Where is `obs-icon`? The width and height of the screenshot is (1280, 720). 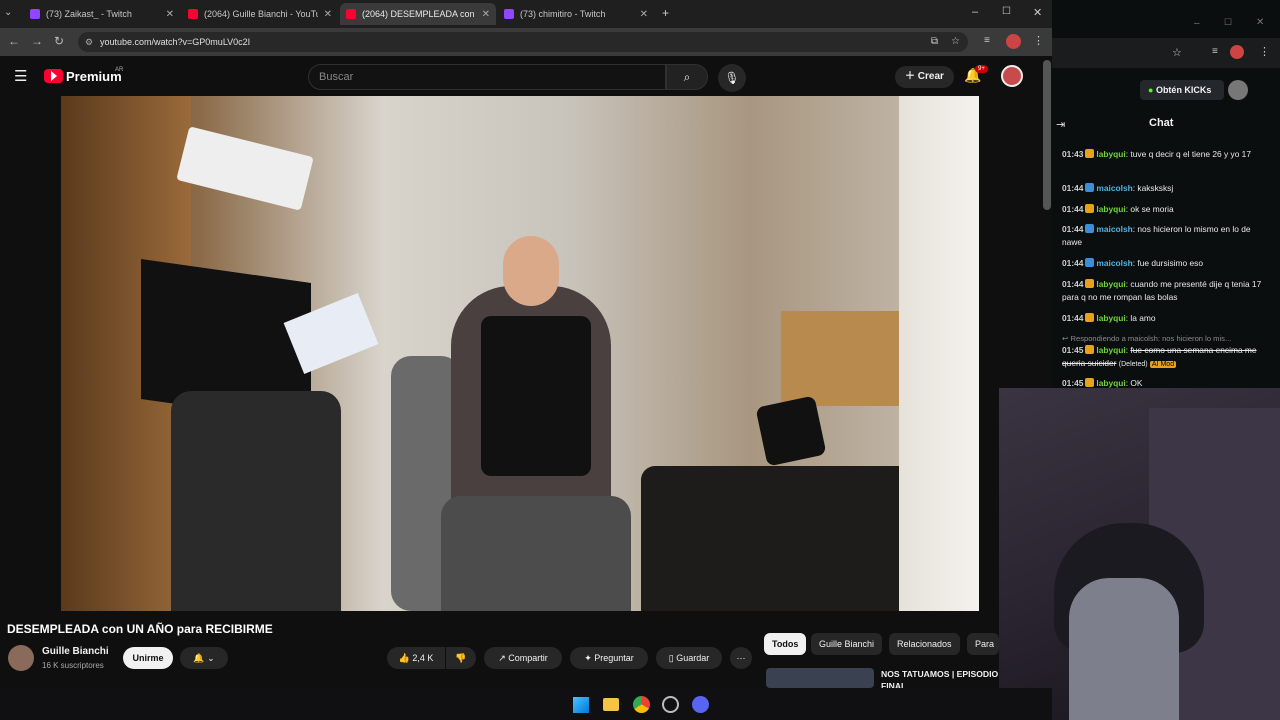
obs-icon is located at coordinates (670, 704).